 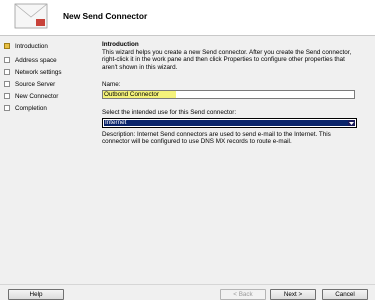 I want to click on intended-use-value: Internet, so click(x=227, y=122).